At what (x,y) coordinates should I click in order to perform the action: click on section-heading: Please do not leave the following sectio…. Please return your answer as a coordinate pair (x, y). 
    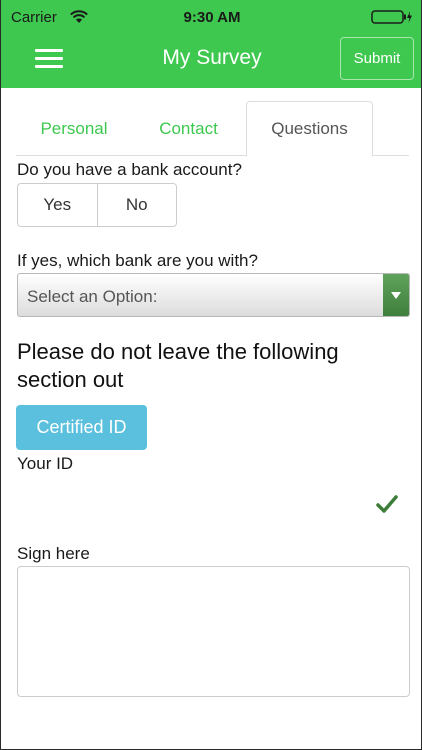
    Looking at the image, I should click on (178, 365).